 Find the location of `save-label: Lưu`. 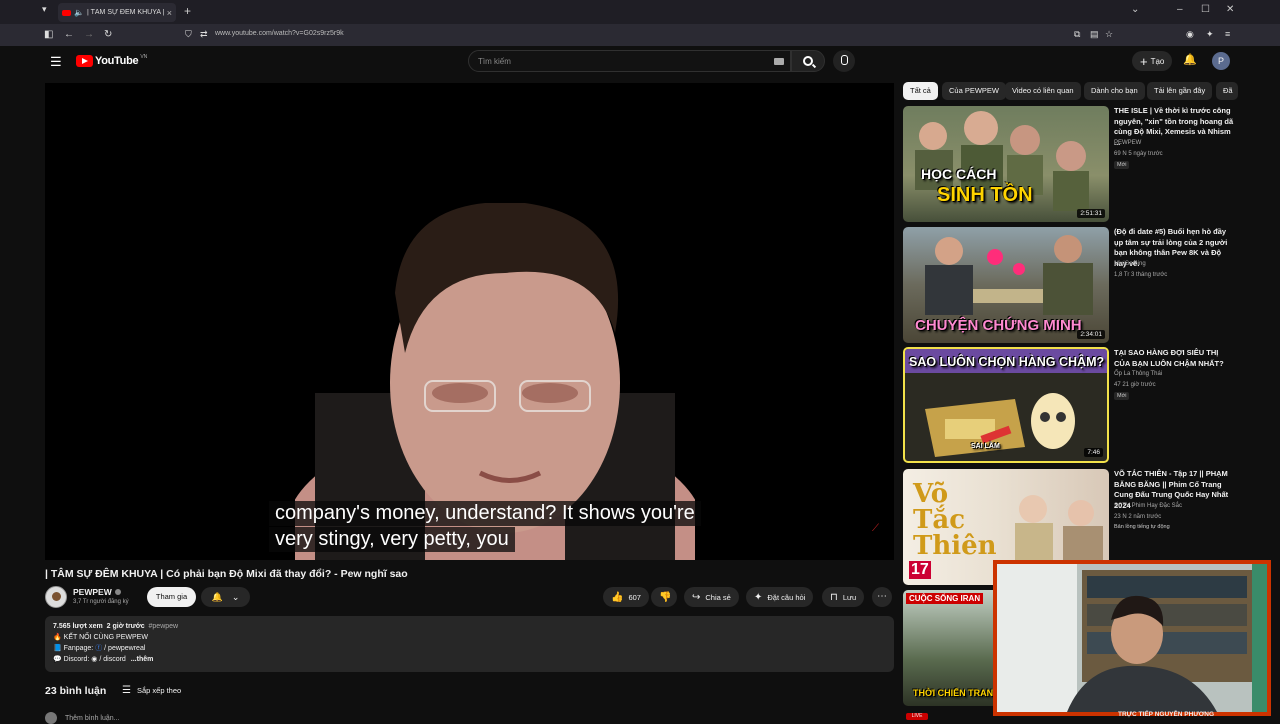

save-label: Lưu is located at coordinates (849, 597).